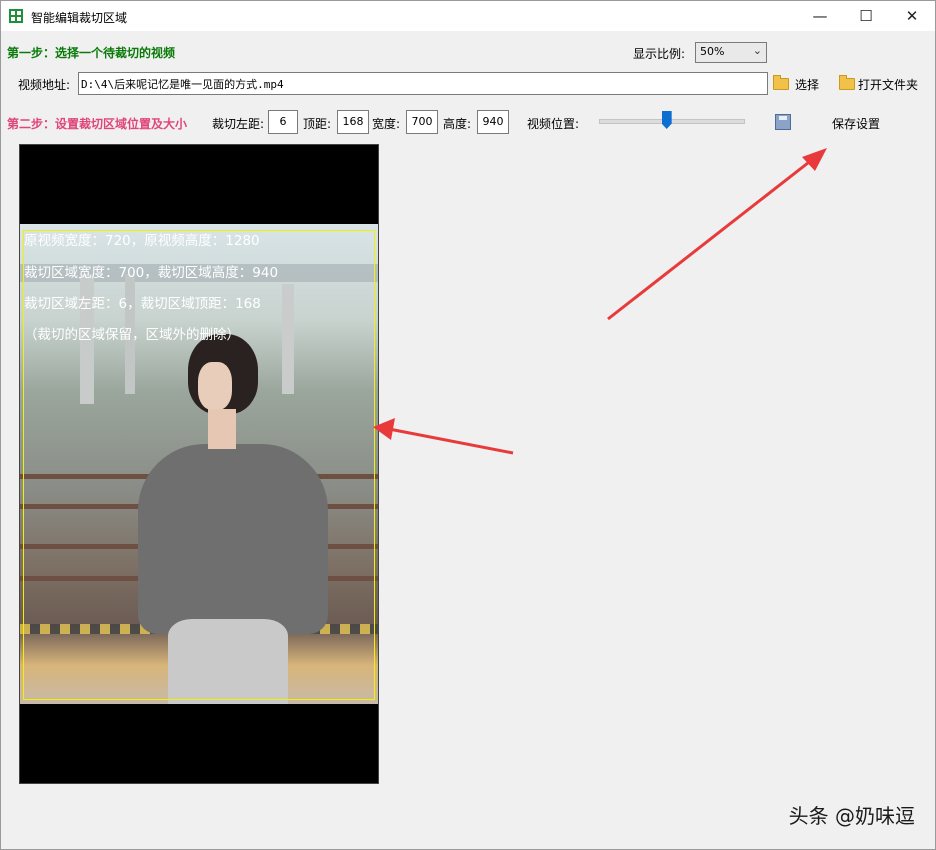  What do you see at coordinates (443, 436) in the screenshot?
I see `arrow-to-crop-frame` at bounding box center [443, 436].